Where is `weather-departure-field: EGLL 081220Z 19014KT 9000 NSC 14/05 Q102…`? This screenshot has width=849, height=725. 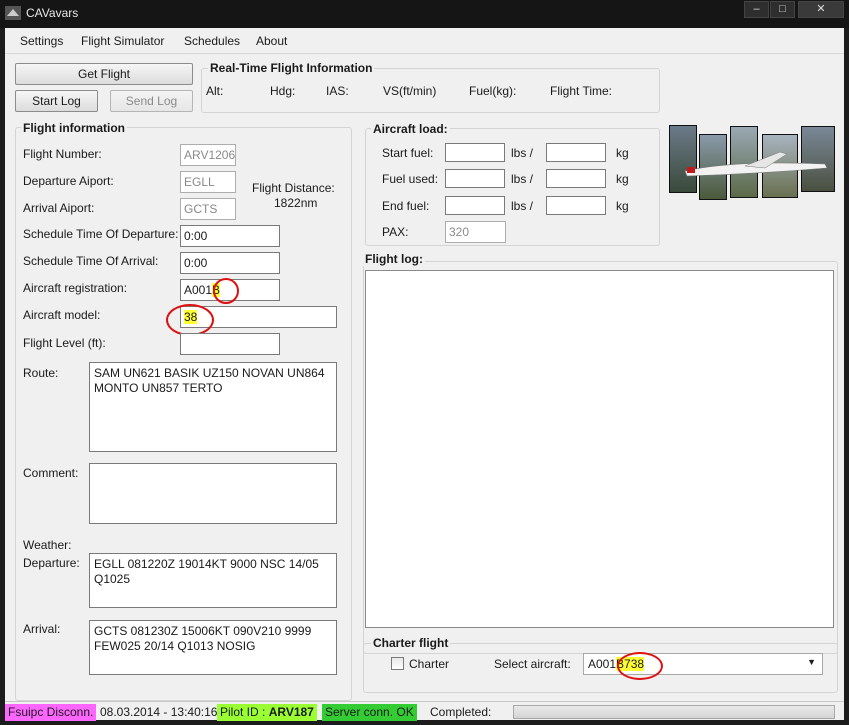
weather-departure-field: EGLL 081220Z 19014KT 9000 NSC 14/05 Q102… is located at coordinates (213, 580).